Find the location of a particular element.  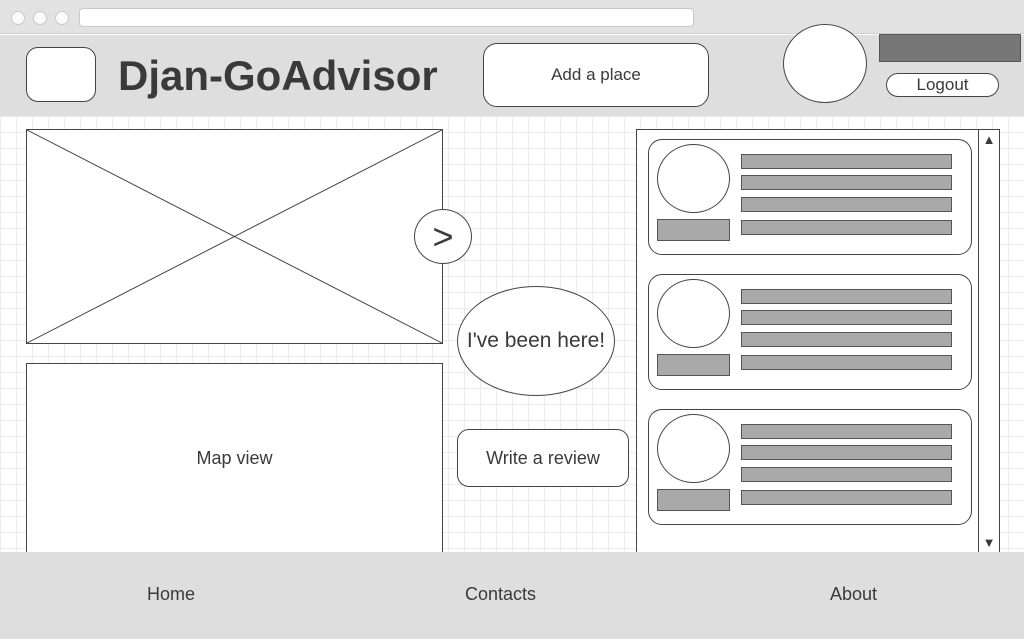

add-place-button: Add a place is located at coordinates (596, 75).